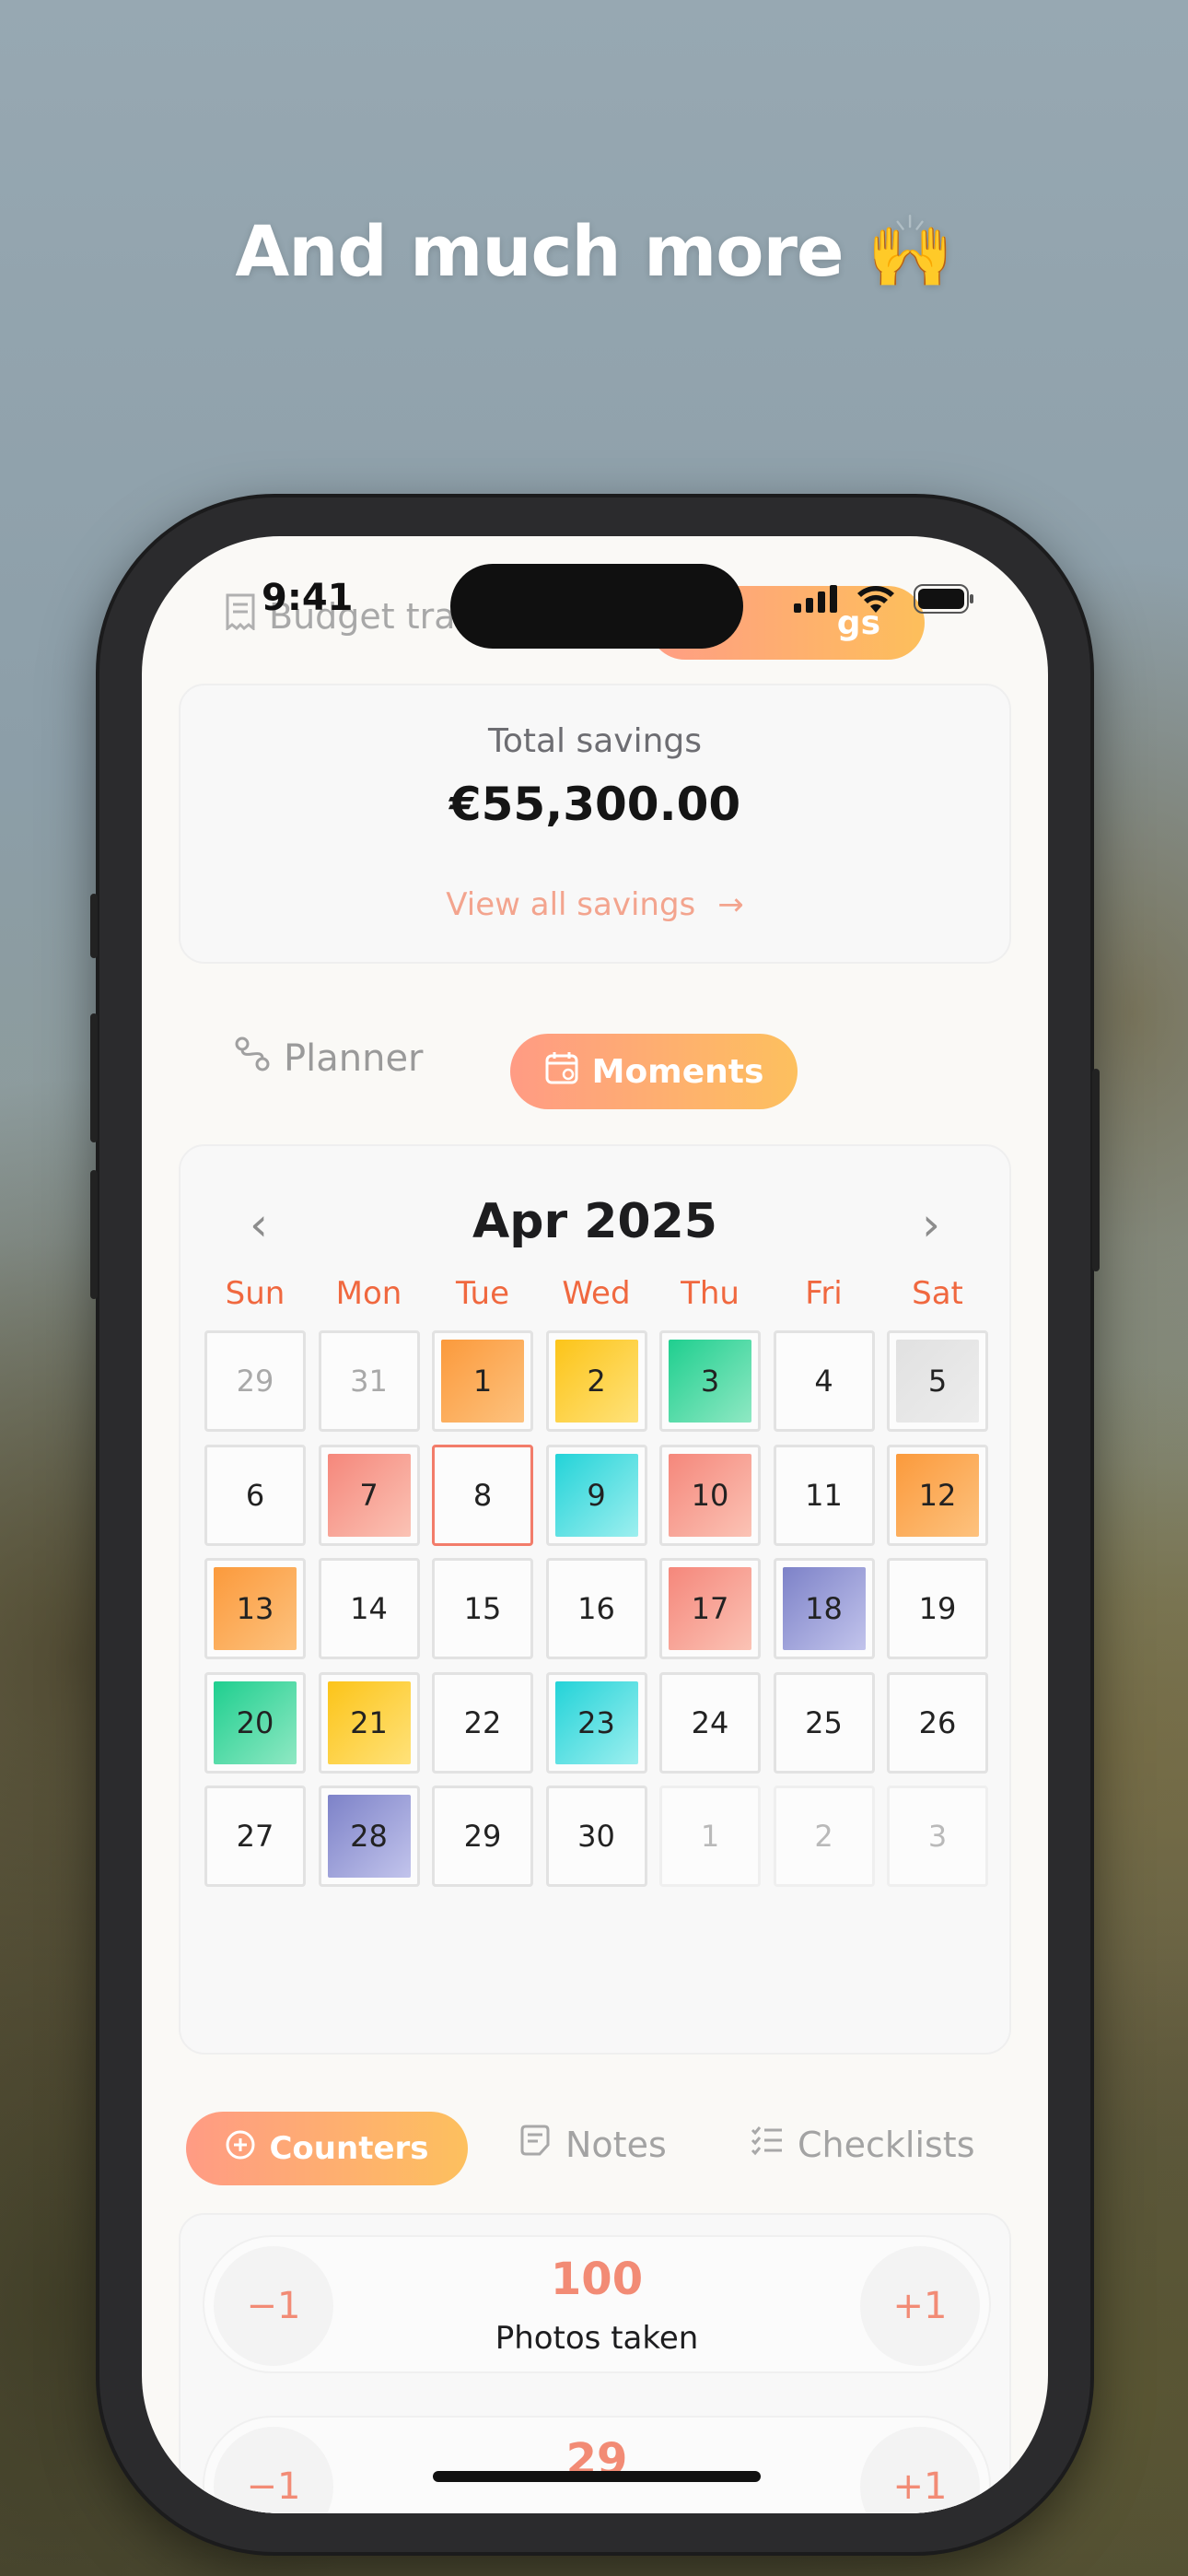 This screenshot has width=1188, height=2576. What do you see at coordinates (596, 606) in the screenshot?
I see `dynamic-island` at bounding box center [596, 606].